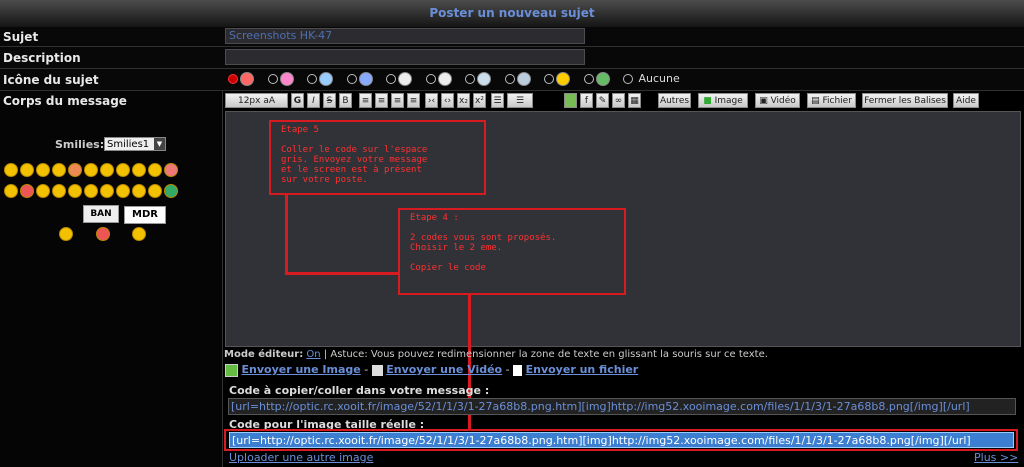 This screenshot has height=467, width=1024. I want to click on image-button-label: Image, so click(728, 101).